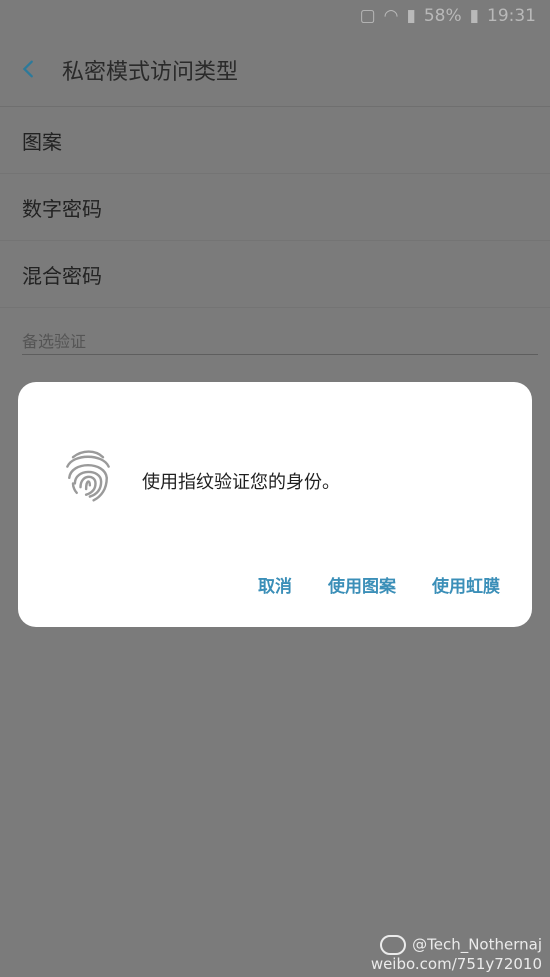  What do you see at coordinates (391, 16) in the screenshot?
I see `wifi-icon: ◠` at bounding box center [391, 16].